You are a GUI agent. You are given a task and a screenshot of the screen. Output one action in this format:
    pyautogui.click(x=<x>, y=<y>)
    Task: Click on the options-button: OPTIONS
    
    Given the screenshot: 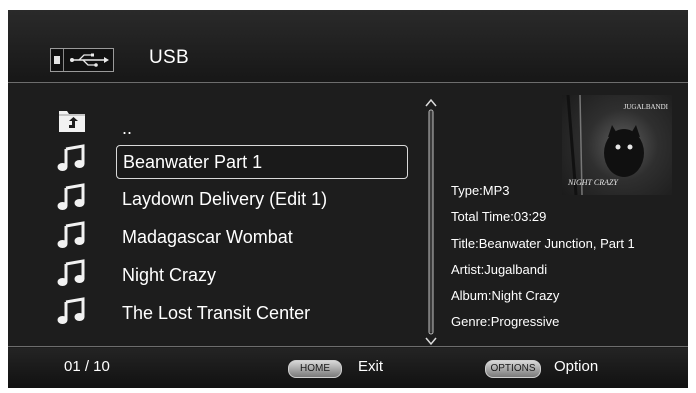 What is the action you would take?
    pyautogui.click(x=513, y=369)
    